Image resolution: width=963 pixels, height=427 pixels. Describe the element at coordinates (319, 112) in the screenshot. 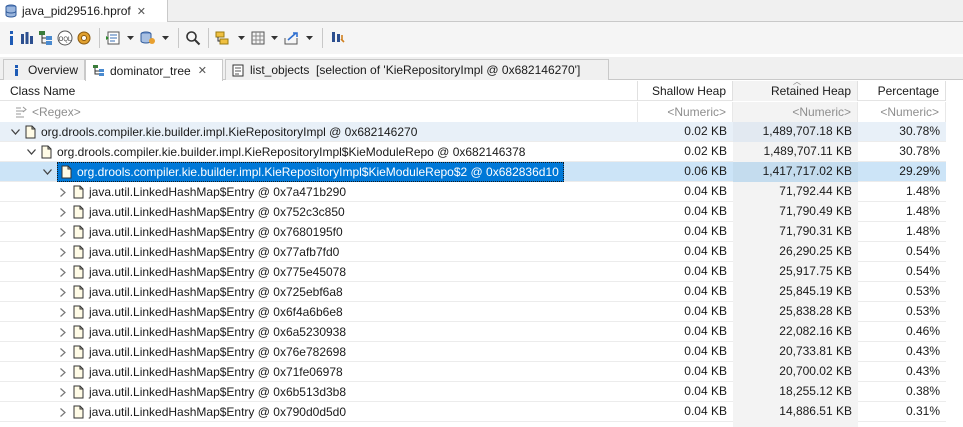

I see `class-name-filter-input: <Regex>` at that location.